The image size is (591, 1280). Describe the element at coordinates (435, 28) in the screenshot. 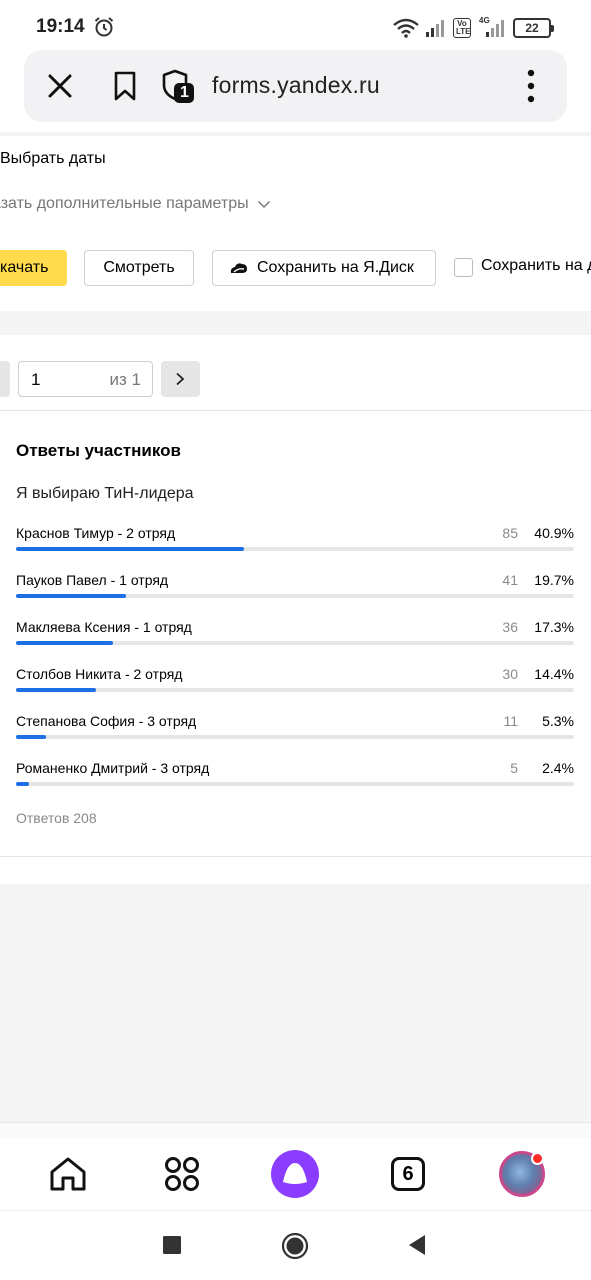

I see `signal-icon` at that location.